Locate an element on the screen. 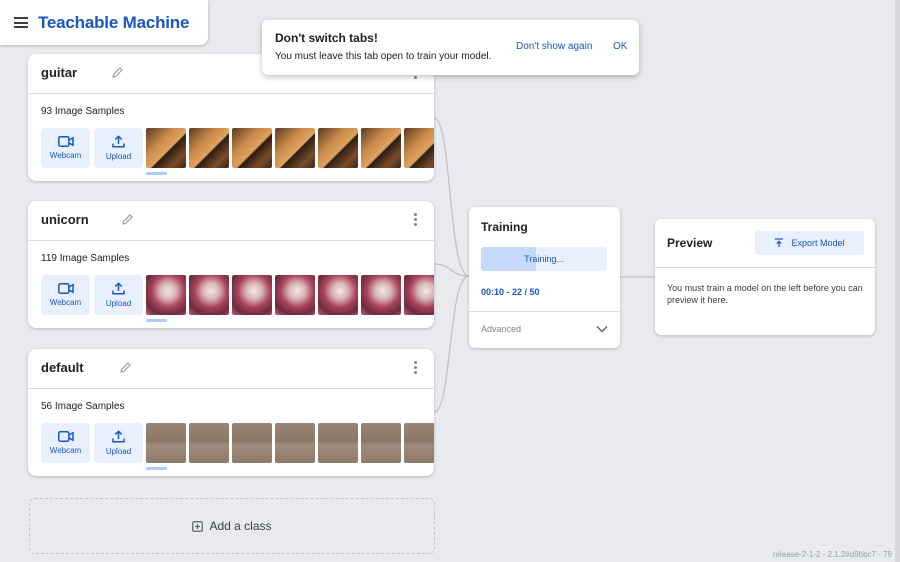 The image size is (900, 562). version-label: release-2-1-2 - 2.1.2#d9bbc7 - 79 is located at coordinates (832, 554).